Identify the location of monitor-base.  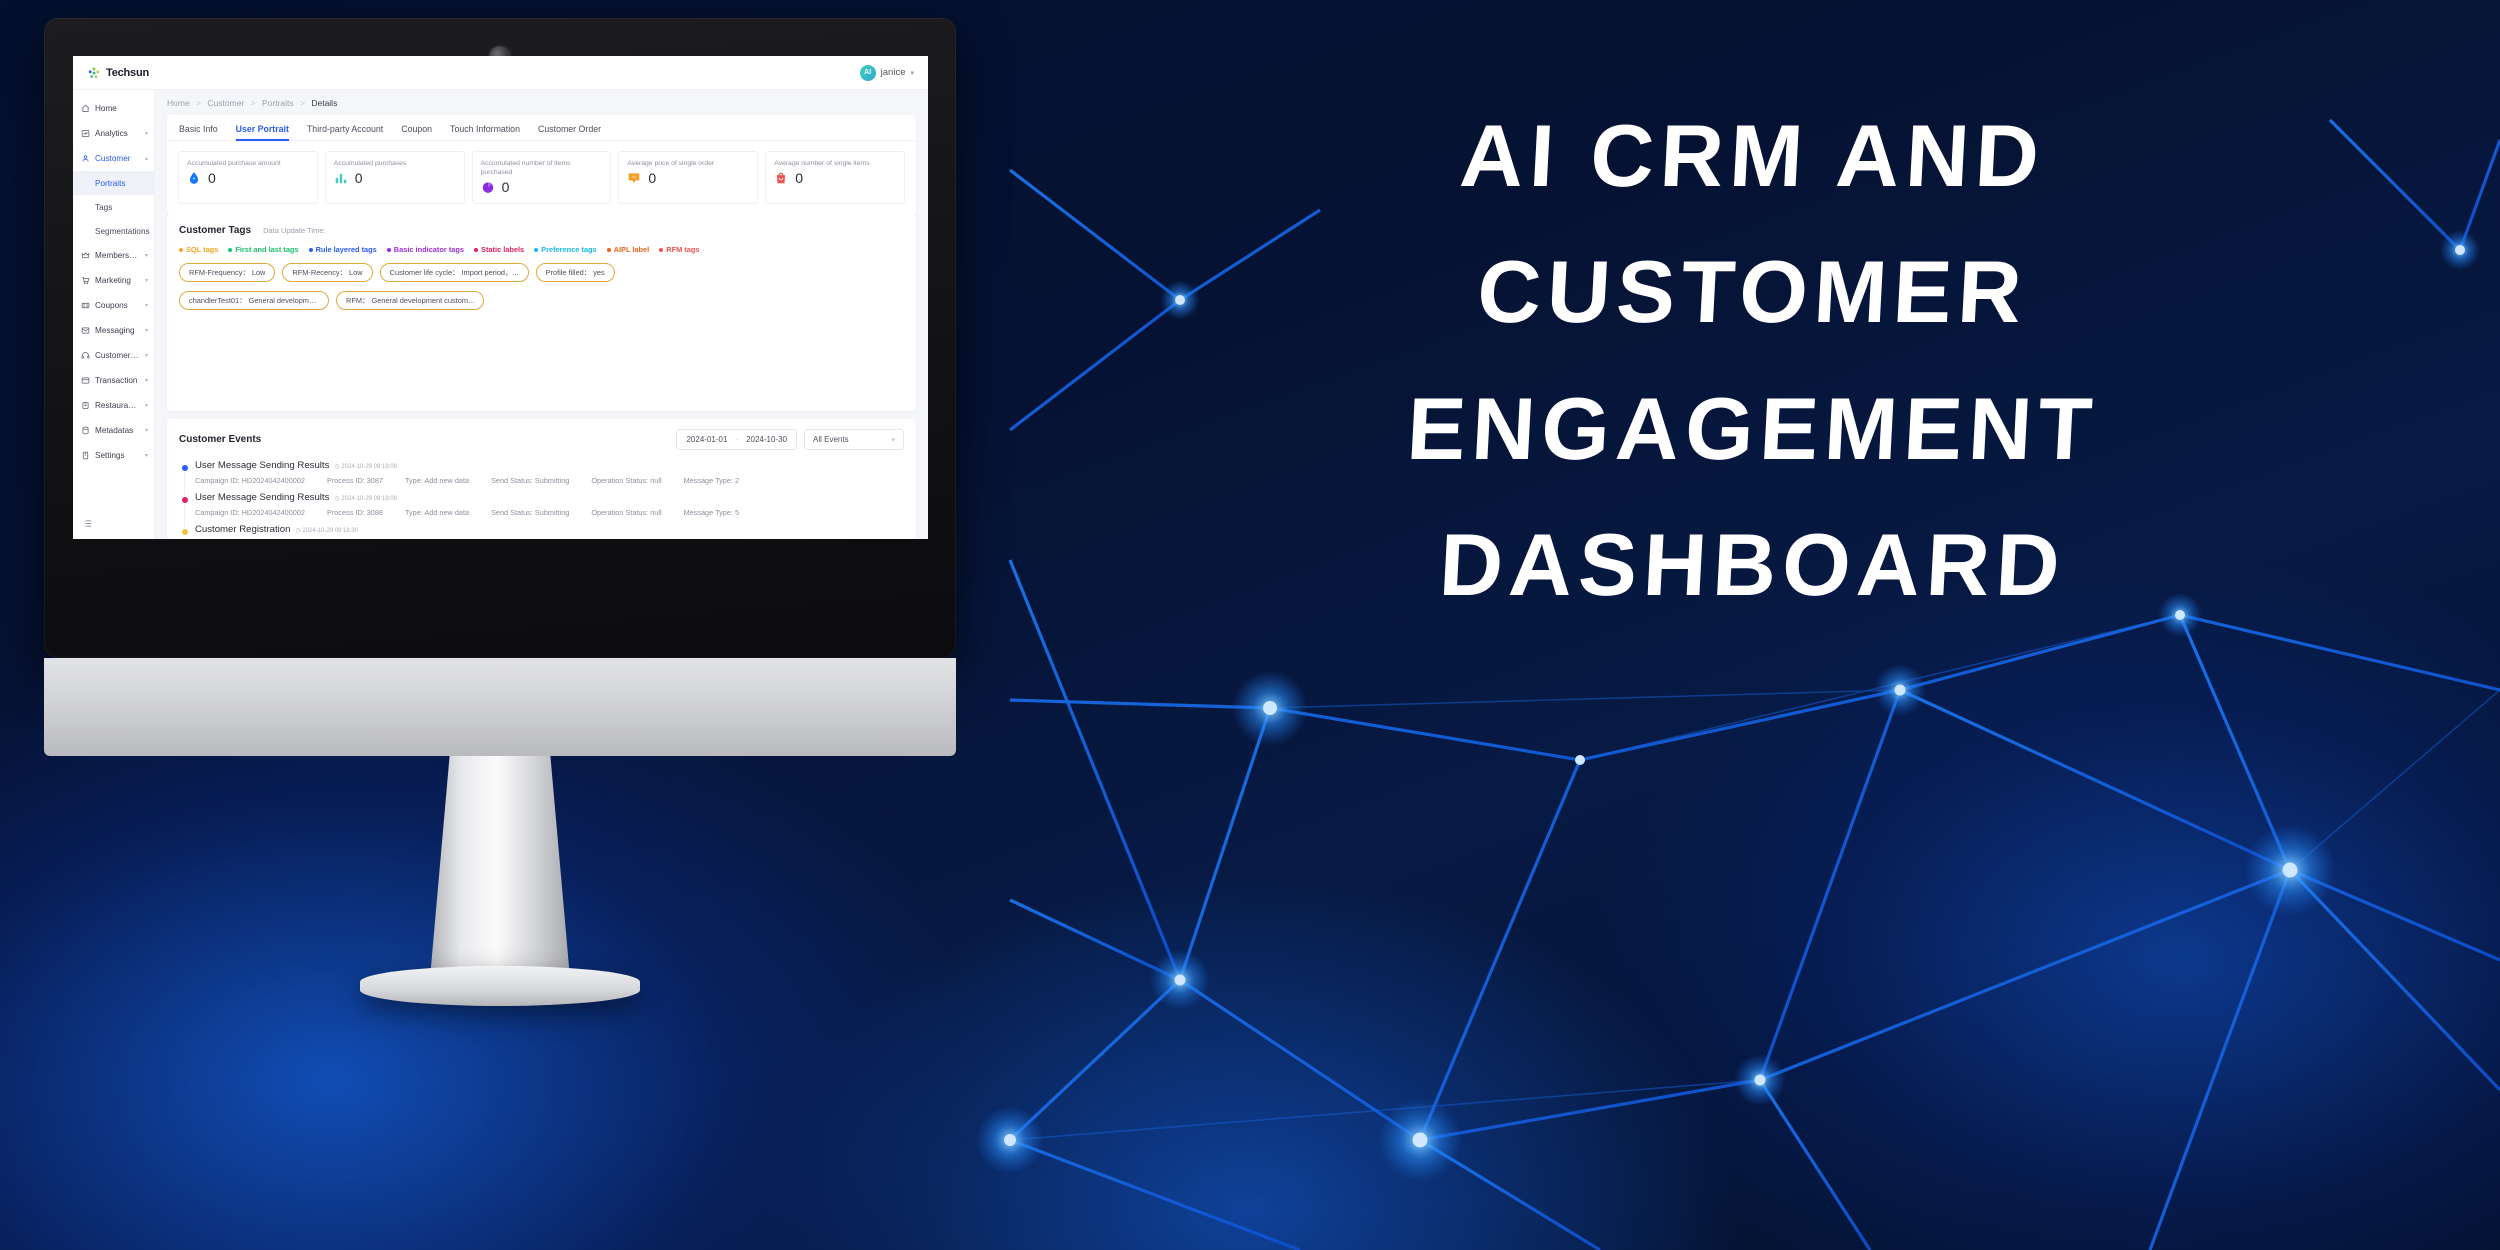
(500, 986).